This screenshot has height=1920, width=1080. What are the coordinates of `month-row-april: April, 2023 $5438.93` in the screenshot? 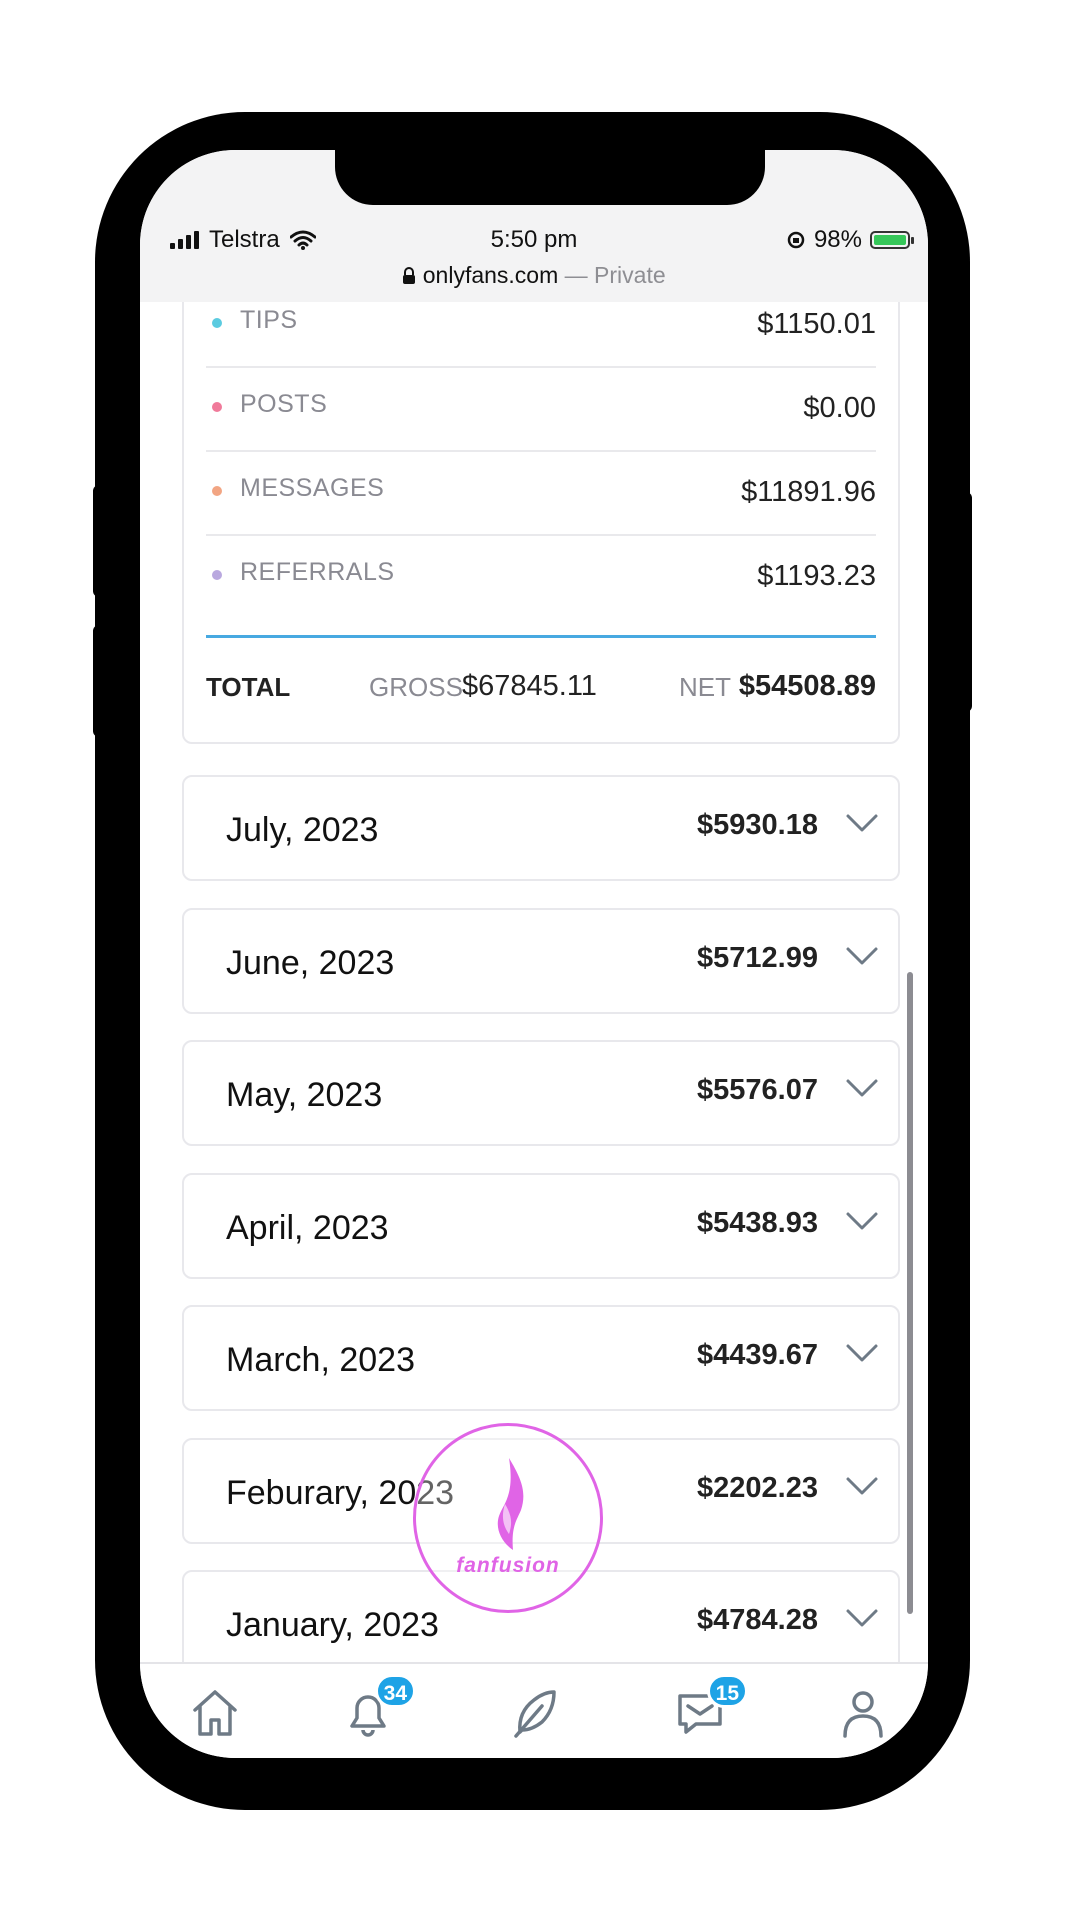 It's located at (541, 1226).